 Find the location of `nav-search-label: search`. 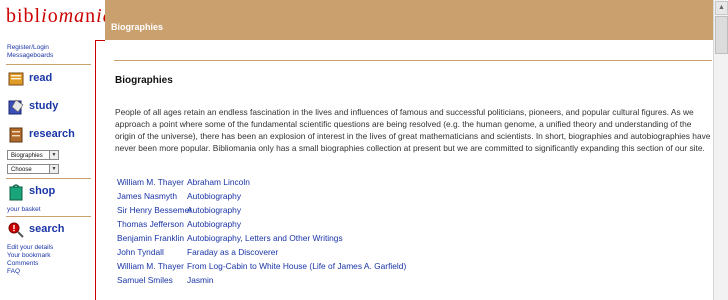

nav-search-label: search is located at coordinates (47, 229).